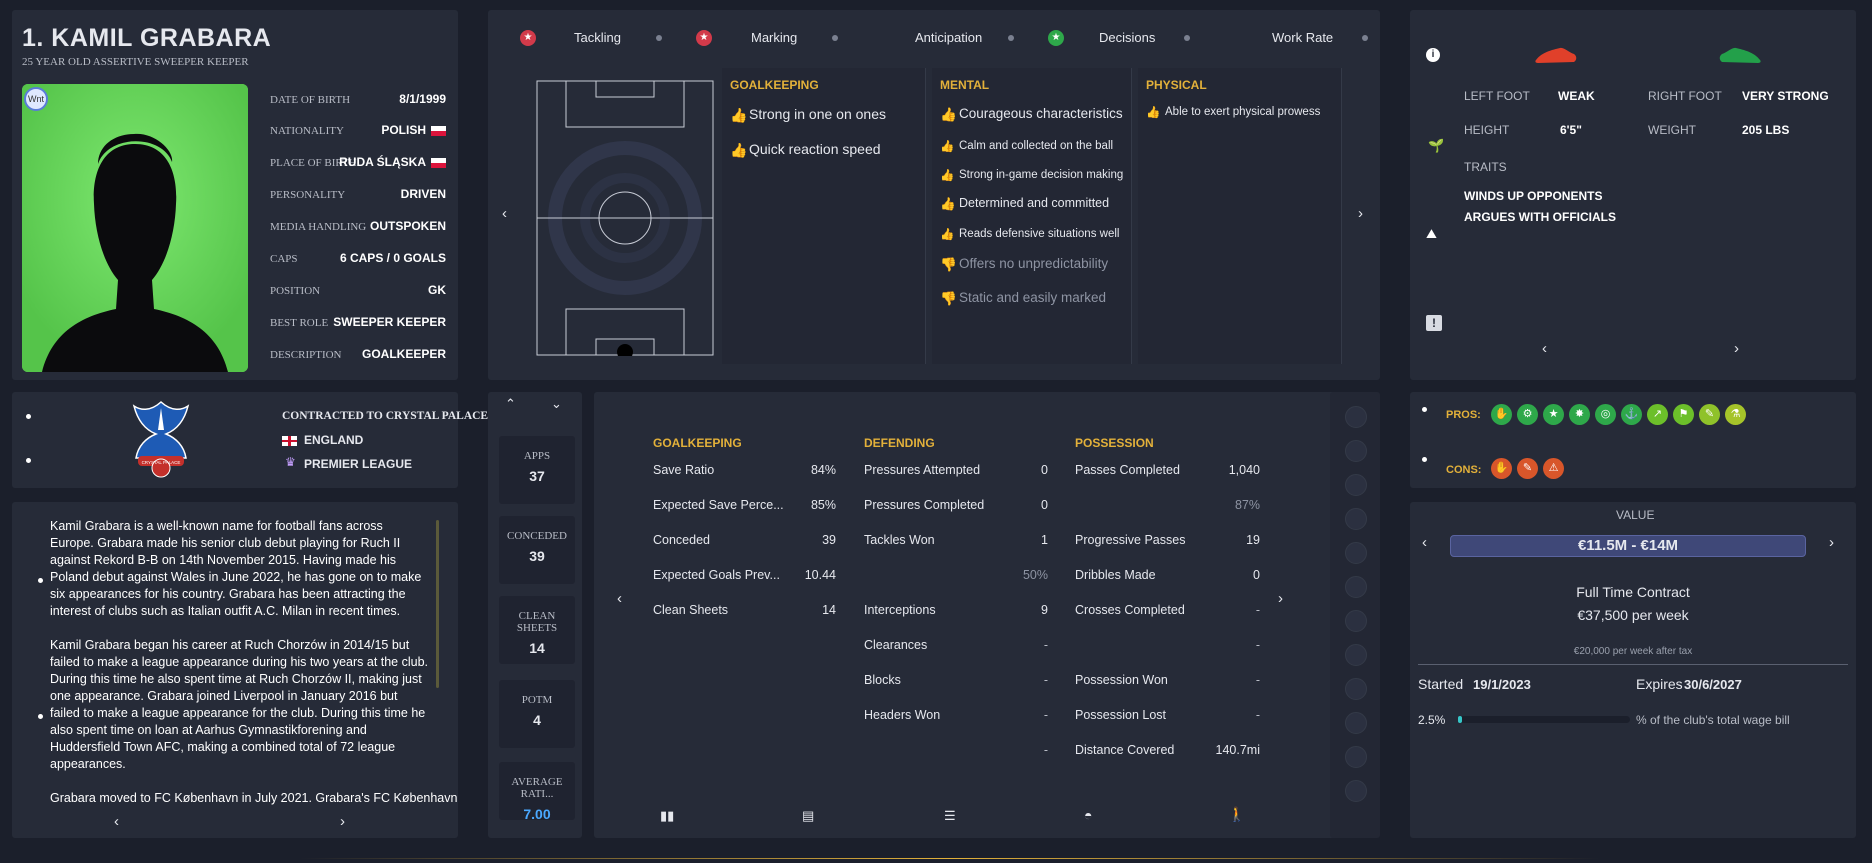 The height and width of the screenshot is (863, 1872). What do you see at coordinates (1740, 55) in the screenshot?
I see `right-boot-icon` at bounding box center [1740, 55].